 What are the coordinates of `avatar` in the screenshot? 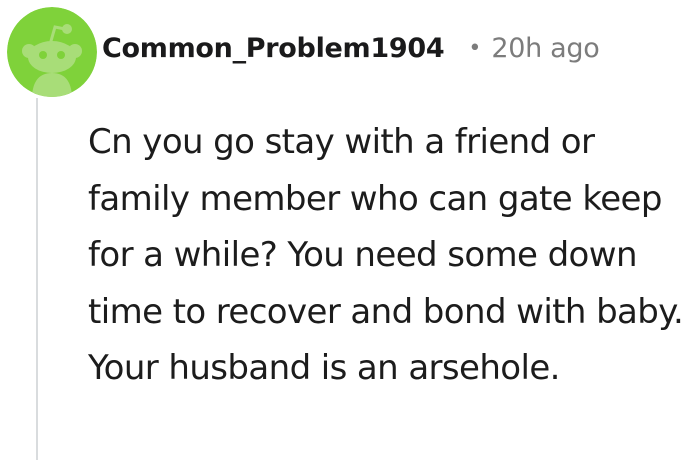 It's located at (52, 52).